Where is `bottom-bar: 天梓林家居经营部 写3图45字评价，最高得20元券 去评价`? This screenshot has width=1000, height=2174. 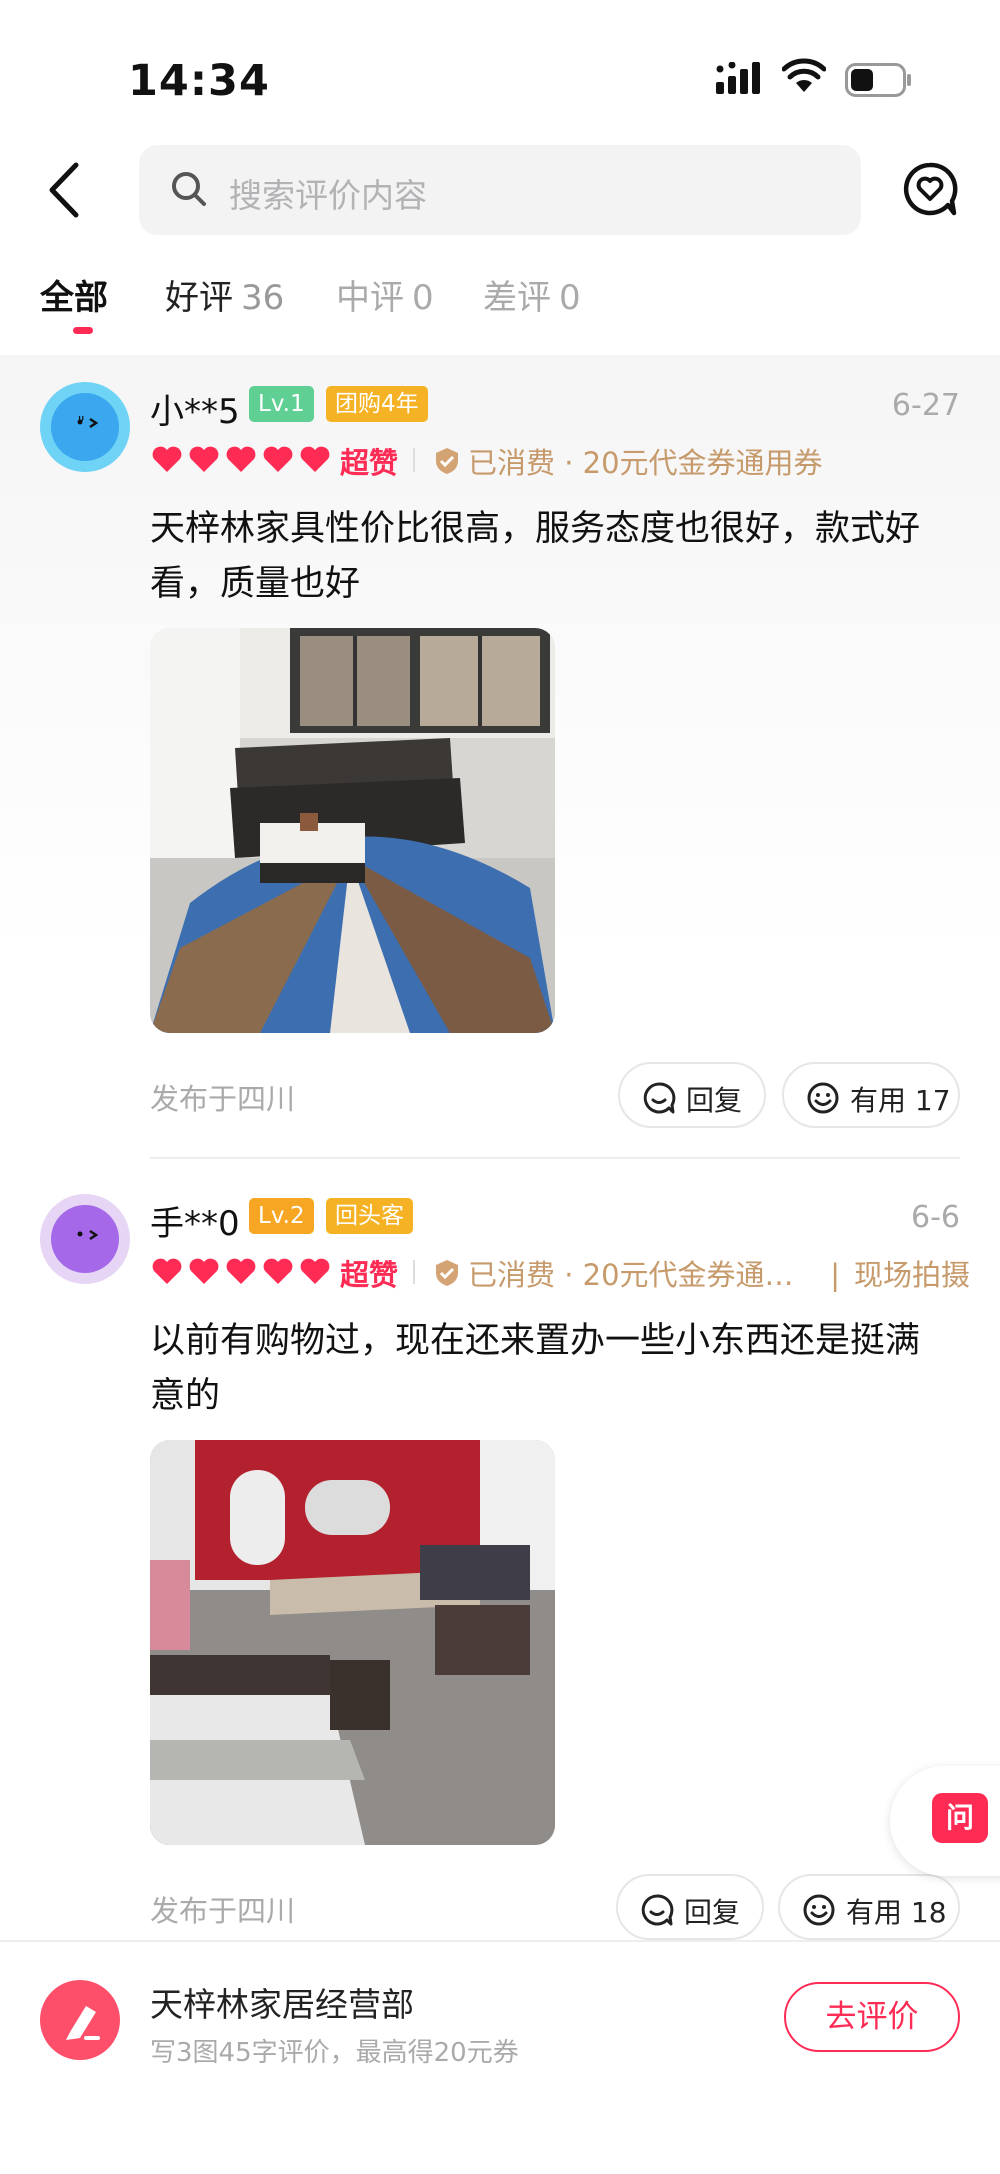
bottom-bar: 天梓林家居经营部 写3图45字评价，最高得20元券 去评价 is located at coordinates (500, 2057).